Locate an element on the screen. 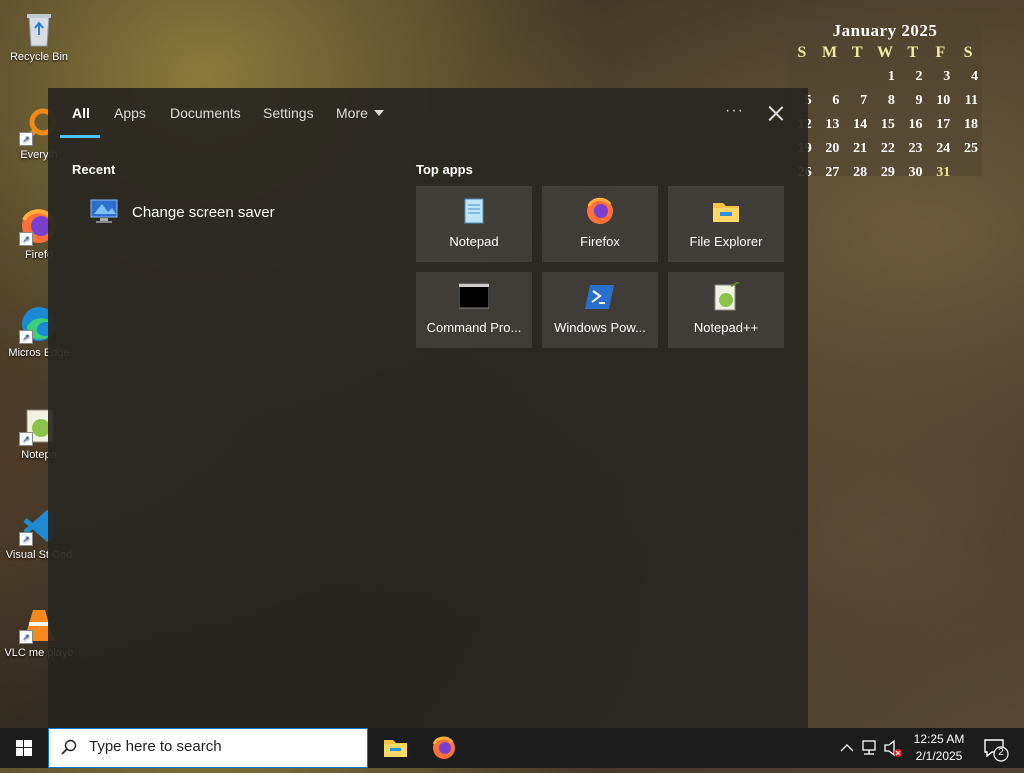  more-options-button: ··· is located at coordinates (734, 111).